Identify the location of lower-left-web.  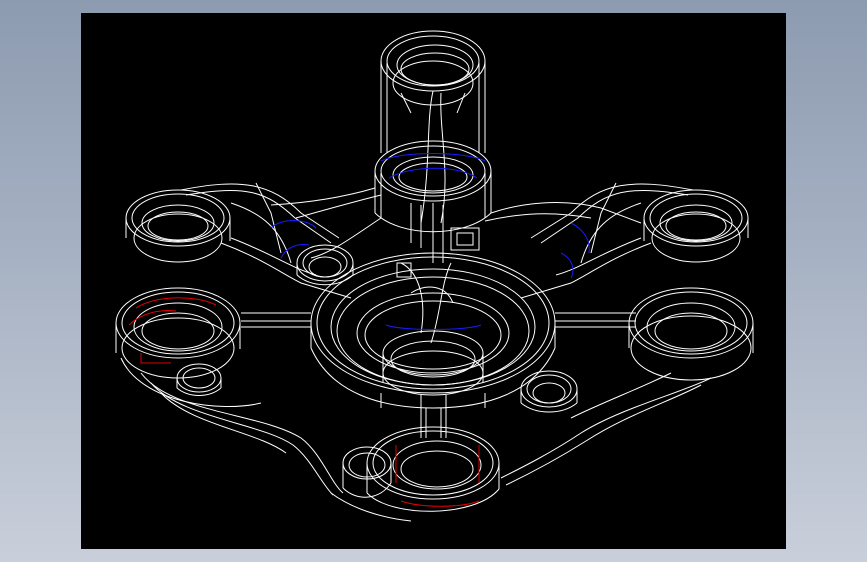
(242, 434).